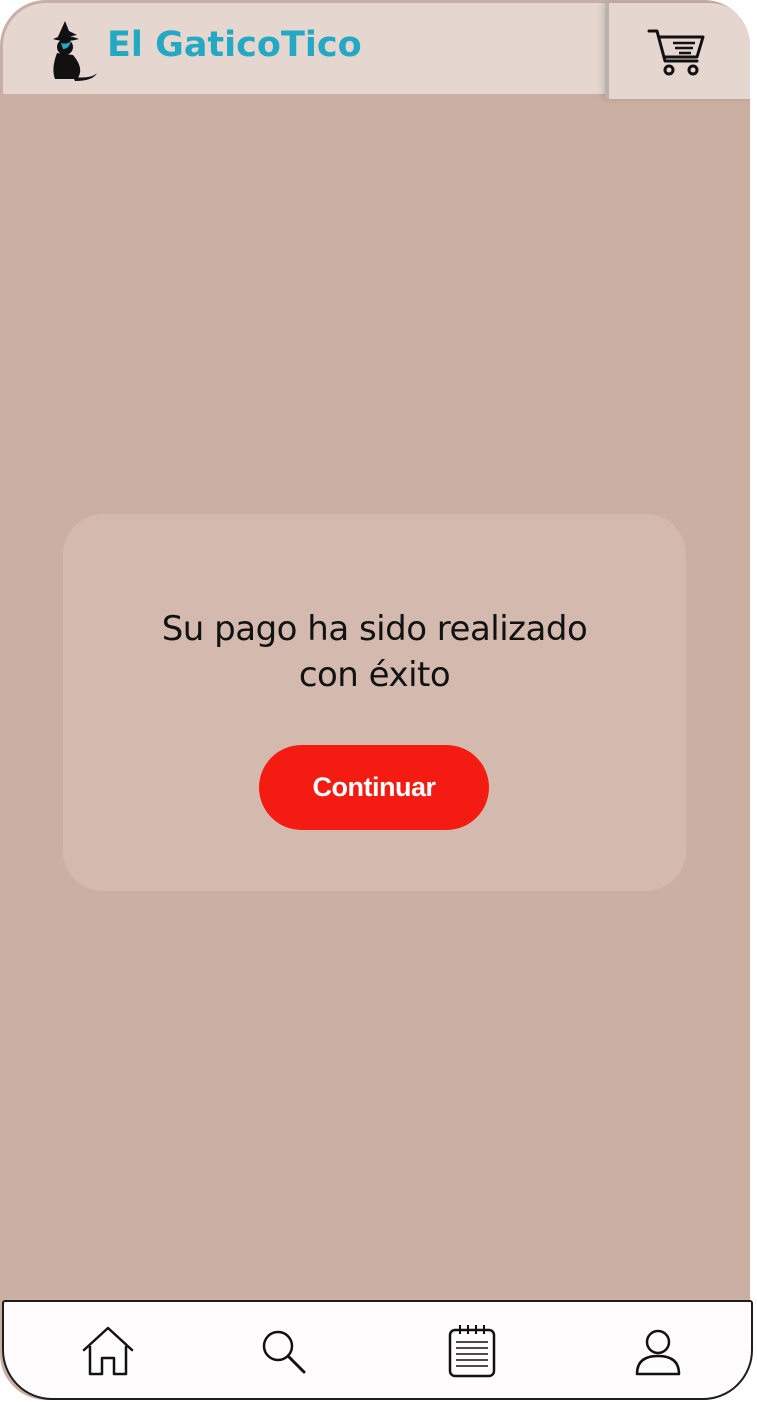 The width and height of the screenshot is (757, 1402). I want to click on cart-area, so click(677, 51).